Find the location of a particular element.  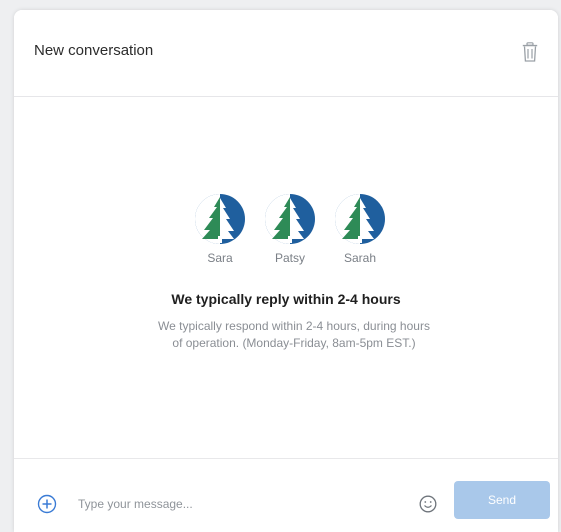

conversation-title: New conversation is located at coordinates (94, 50).